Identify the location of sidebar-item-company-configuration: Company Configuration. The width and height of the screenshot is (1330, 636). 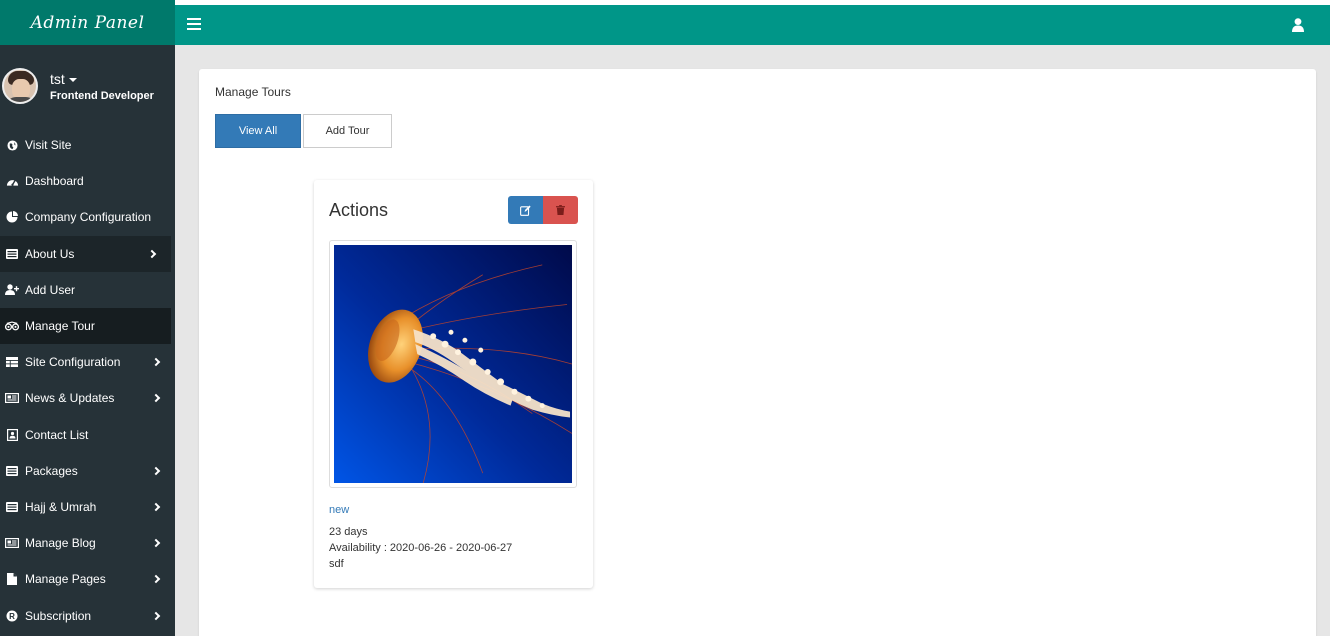
(87, 217).